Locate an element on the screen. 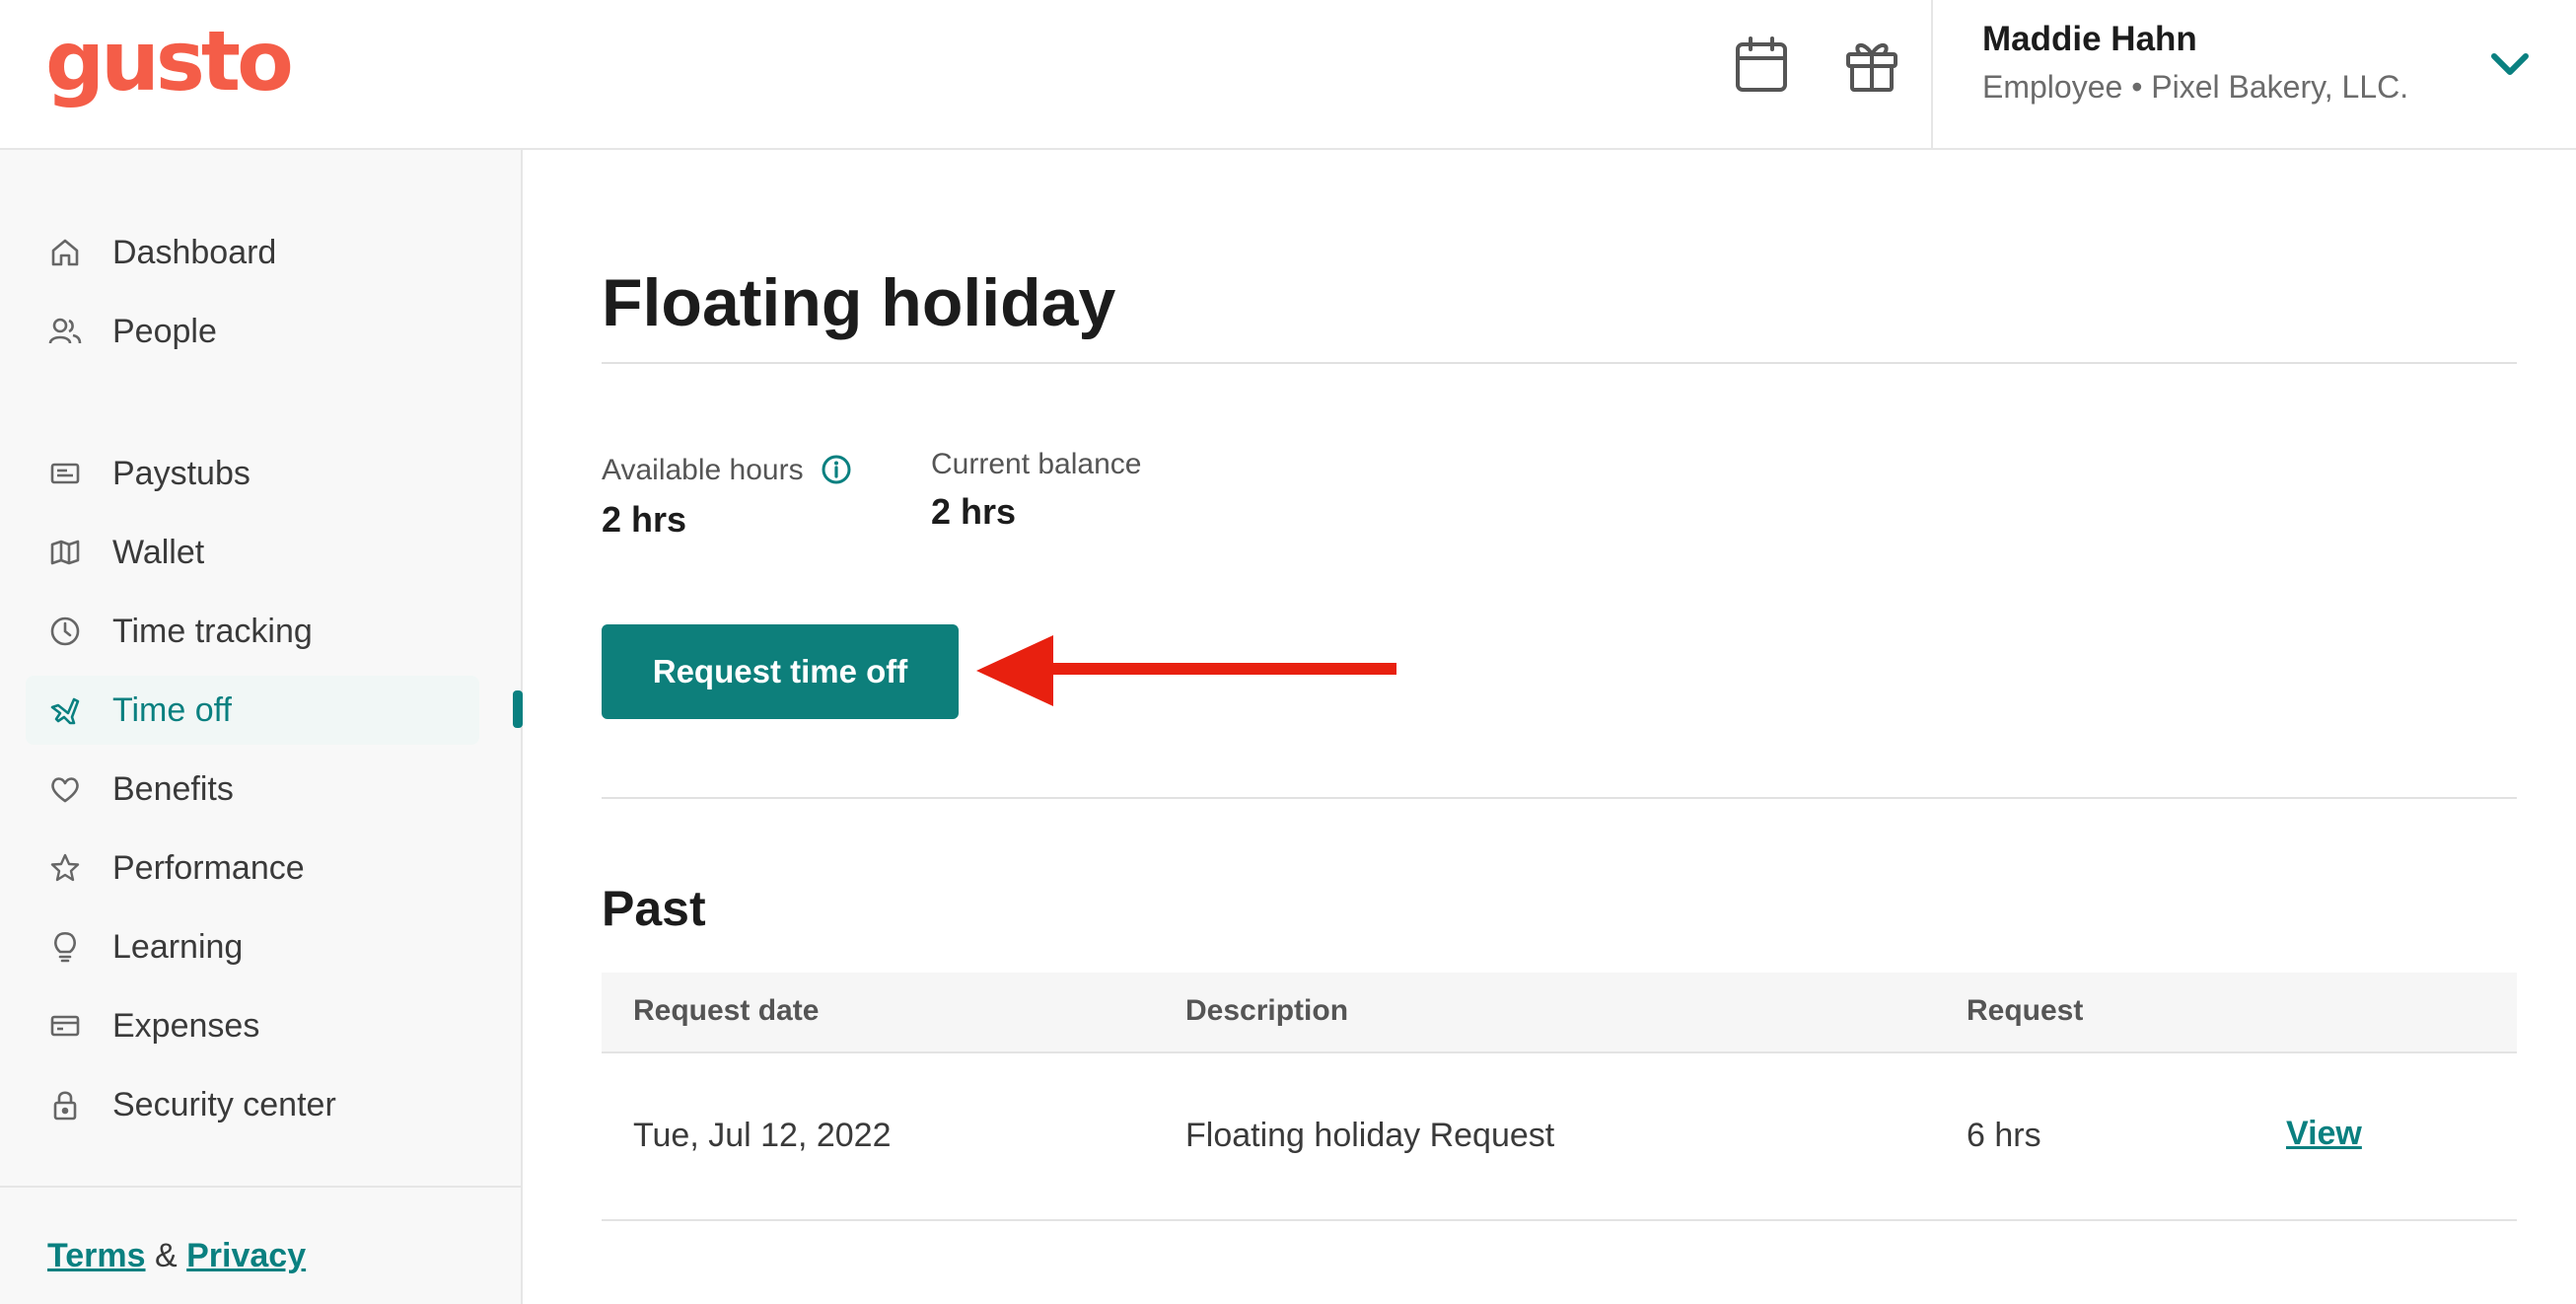 The height and width of the screenshot is (1304, 2576). active-indicator is located at coordinates (518, 709).